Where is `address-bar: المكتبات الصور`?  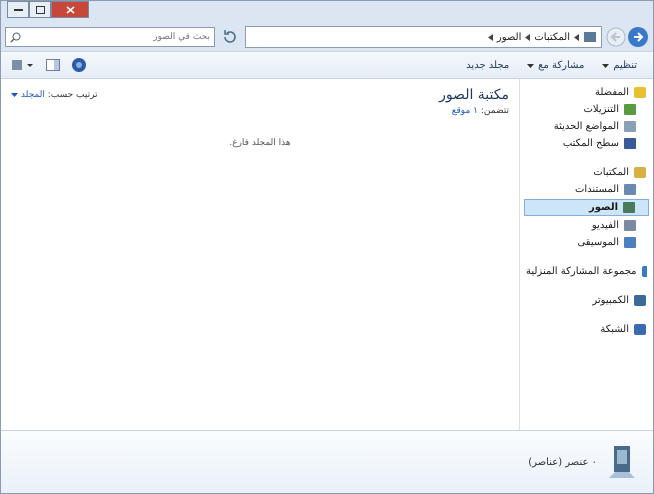 address-bar: المكتبات الصور is located at coordinates (423, 37).